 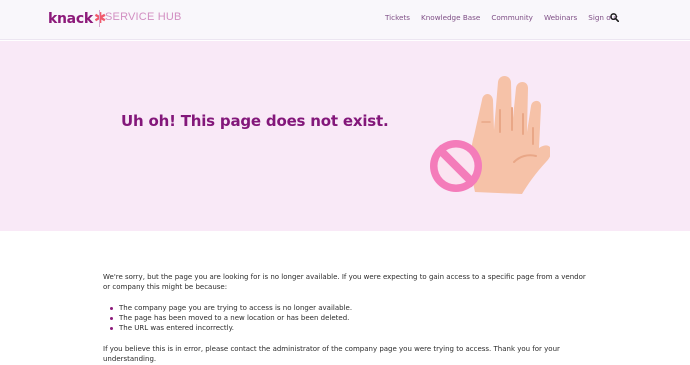 I want to click on nav-knowledge-base: Knowledge Base, so click(x=450, y=17).